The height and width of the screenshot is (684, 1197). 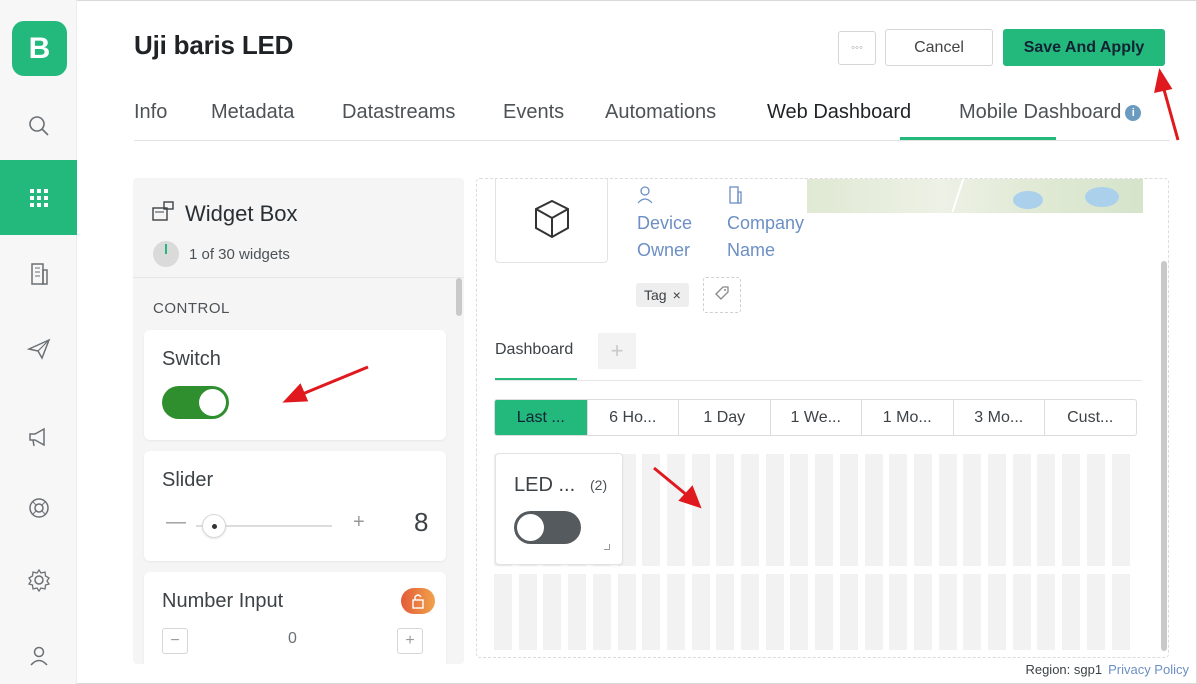 I want to click on add-tag-button, so click(x=722, y=295).